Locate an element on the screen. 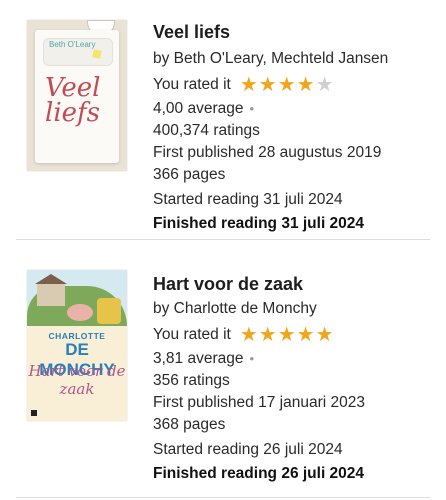 This screenshot has height=500, width=446. page-count: 366 pages is located at coordinates (189, 174).